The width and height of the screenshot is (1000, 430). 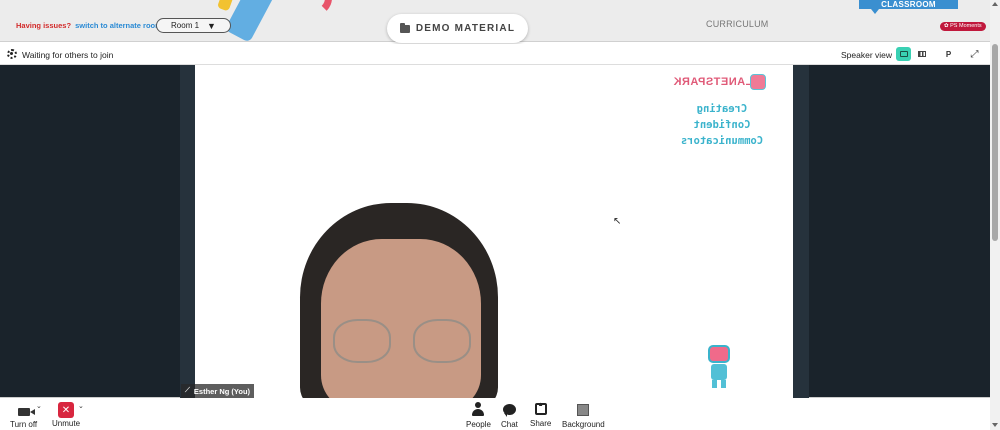 What do you see at coordinates (187, 390) in the screenshot?
I see `mic-off-icon: ⟋` at bounding box center [187, 390].